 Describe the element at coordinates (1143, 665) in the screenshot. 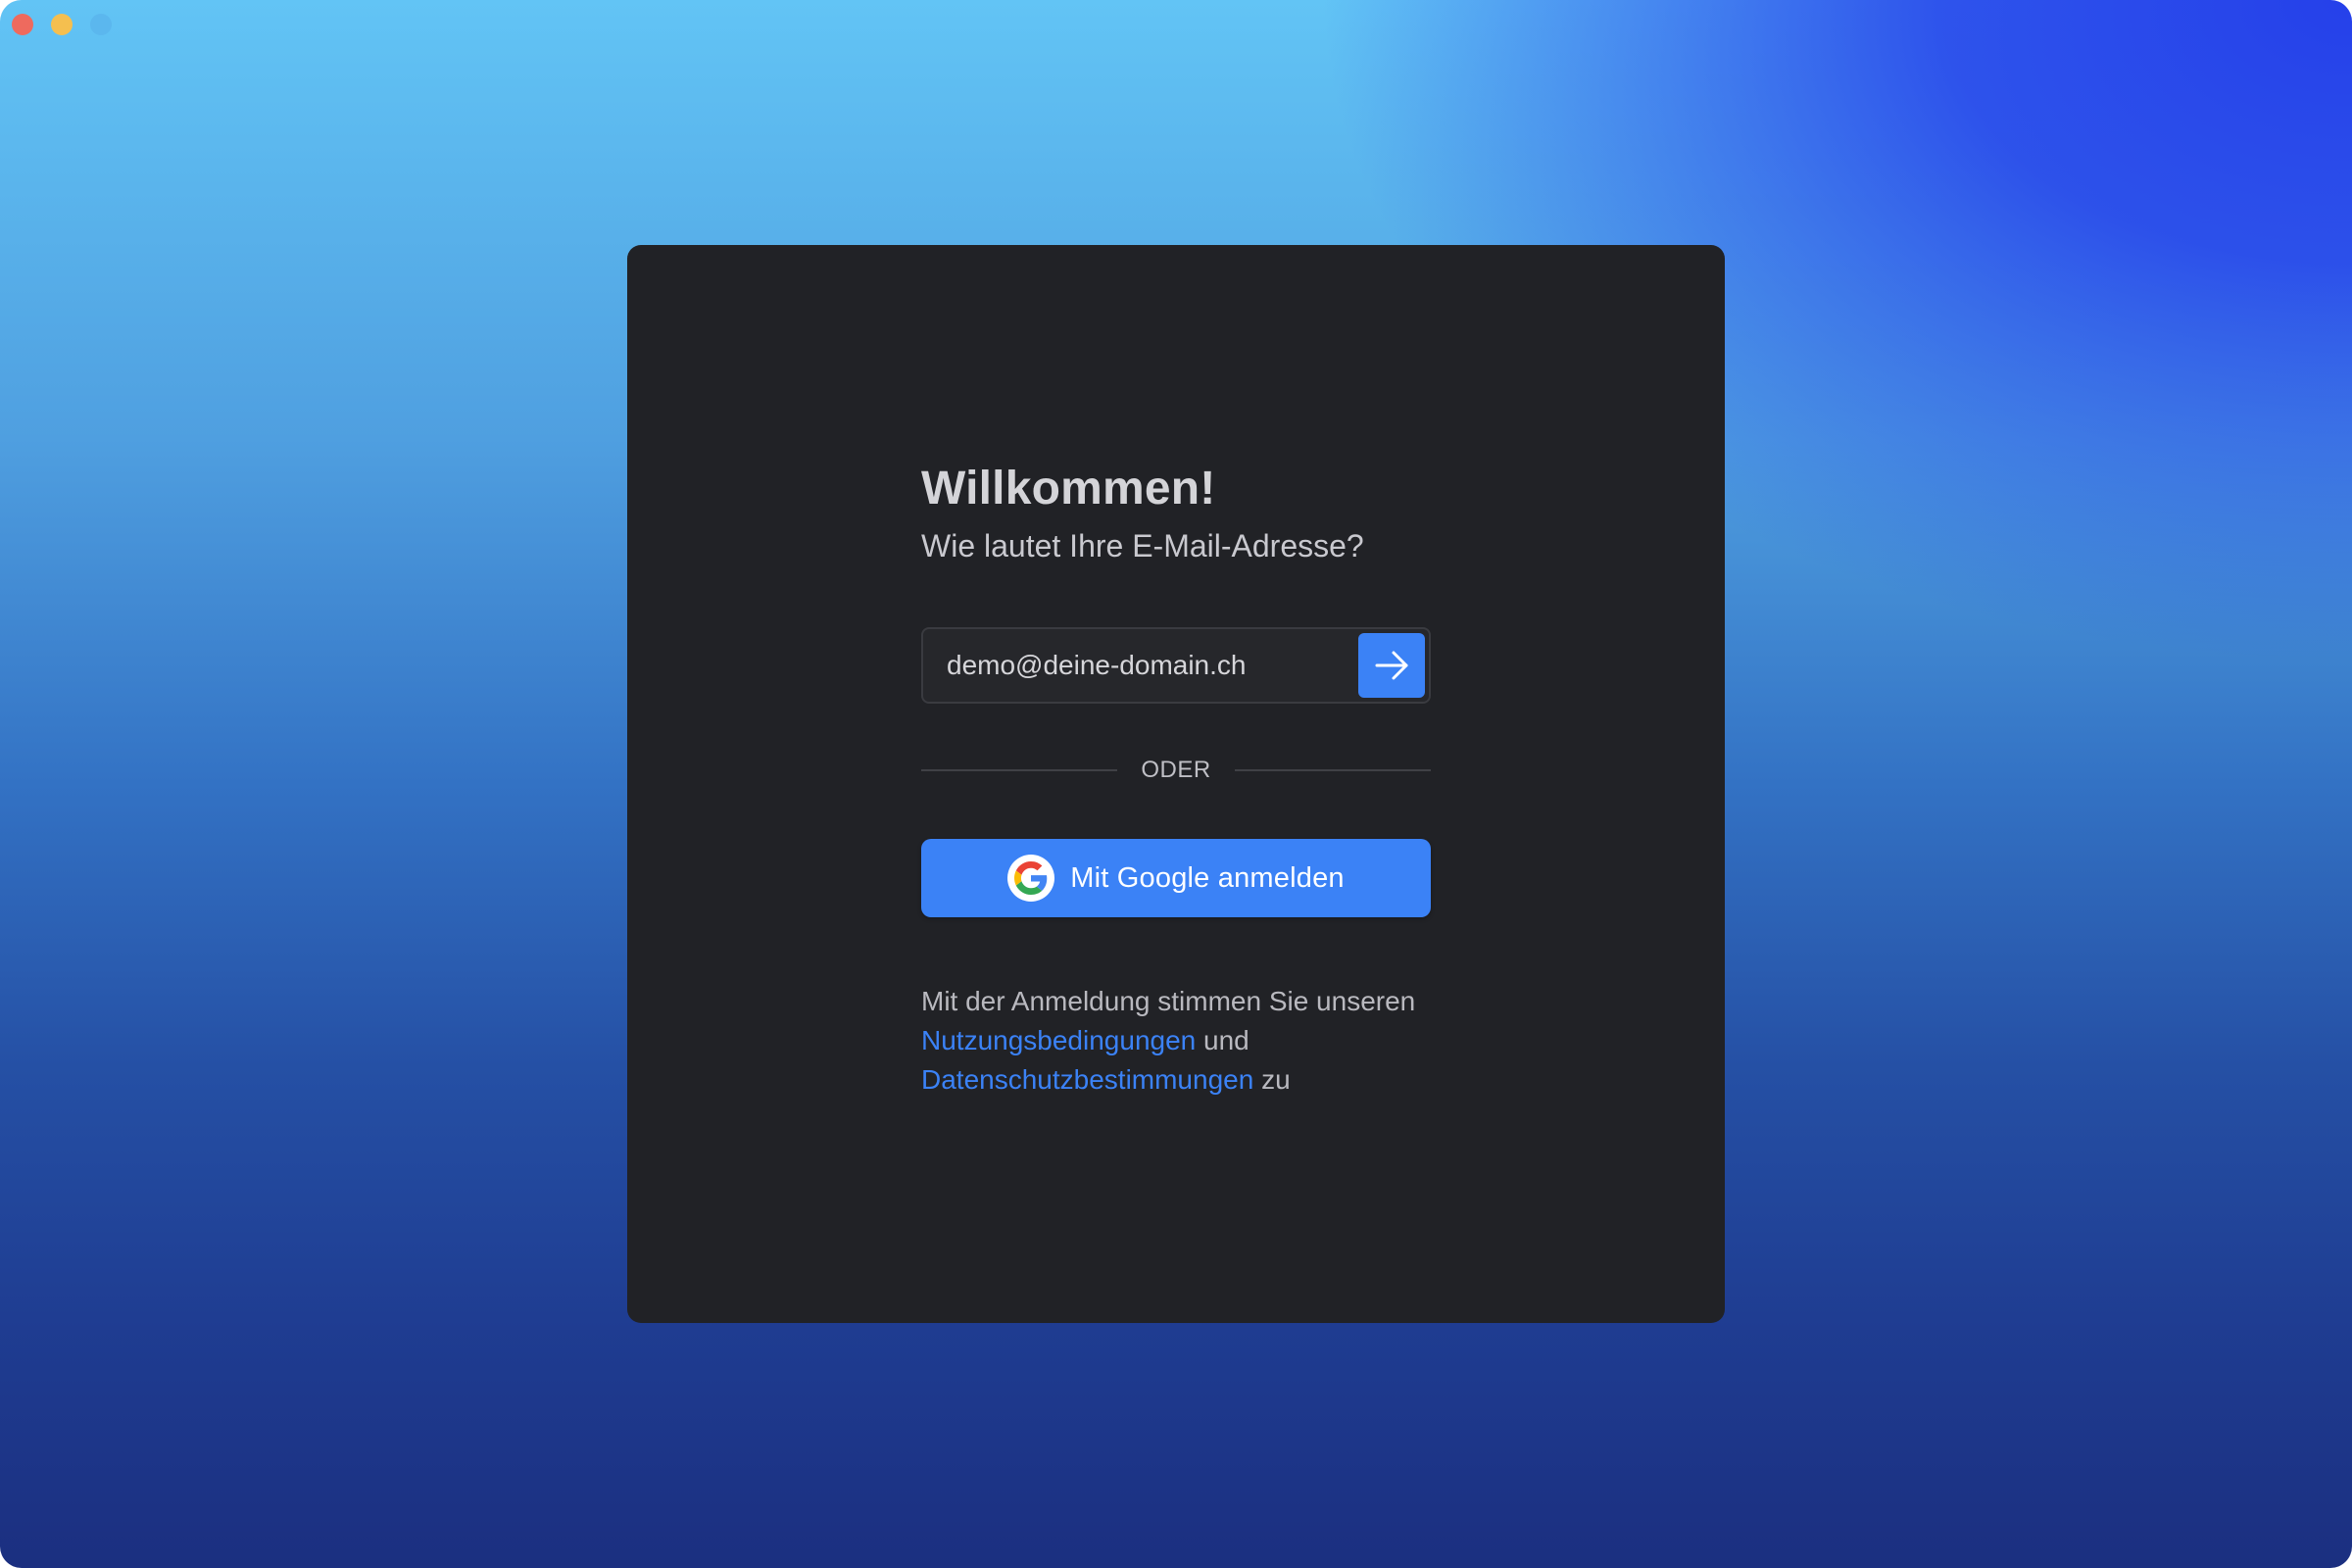

I see `email-field` at that location.